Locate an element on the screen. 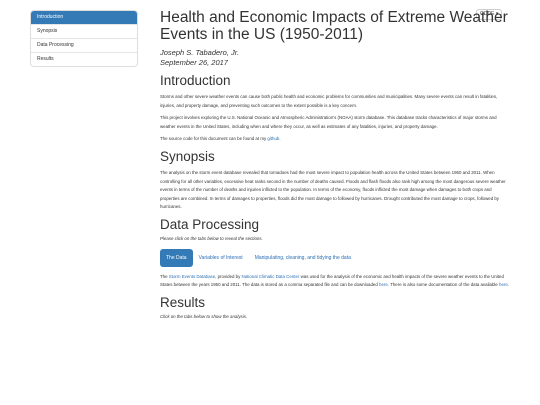 The width and height of the screenshot is (540, 405). source-text-end: . is located at coordinates (280, 139).